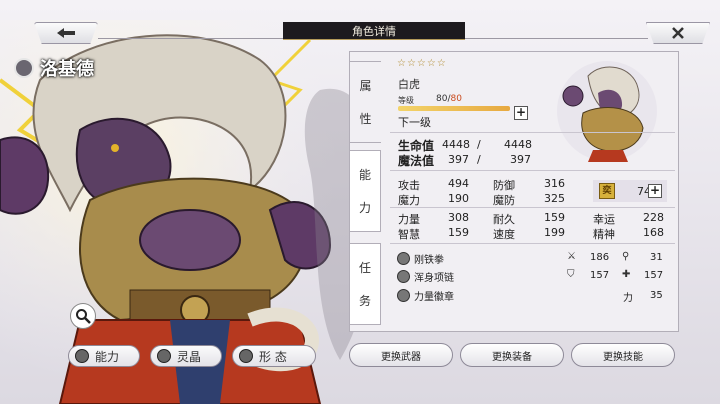  Describe the element at coordinates (504, 219) in the screenshot. I see `stamina-label: 耐久` at that location.